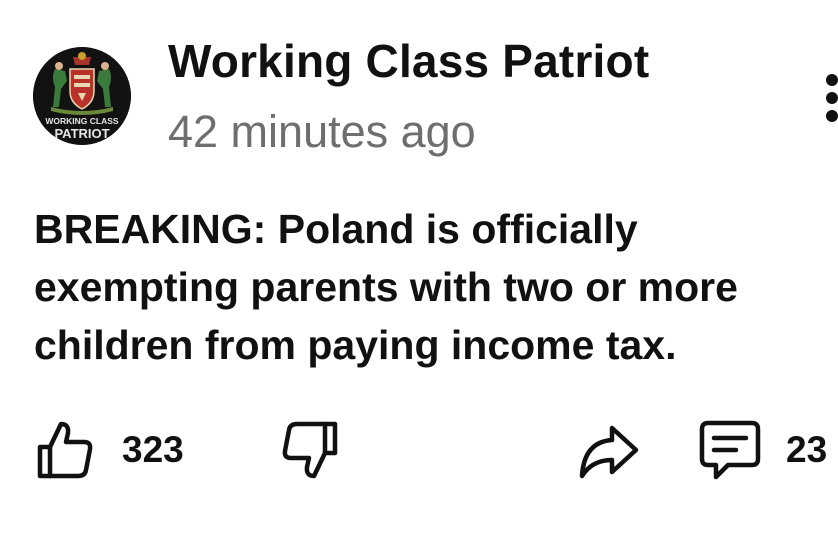 Image resolution: width=838 pixels, height=536 pixels. I want to click on comment-icon, so click(730, 450).